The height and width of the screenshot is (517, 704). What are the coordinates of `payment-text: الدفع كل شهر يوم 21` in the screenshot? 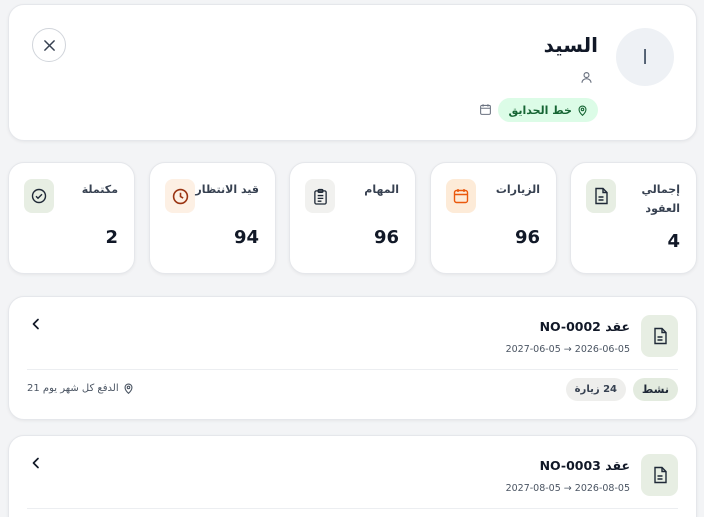 It's located at (73, 388).